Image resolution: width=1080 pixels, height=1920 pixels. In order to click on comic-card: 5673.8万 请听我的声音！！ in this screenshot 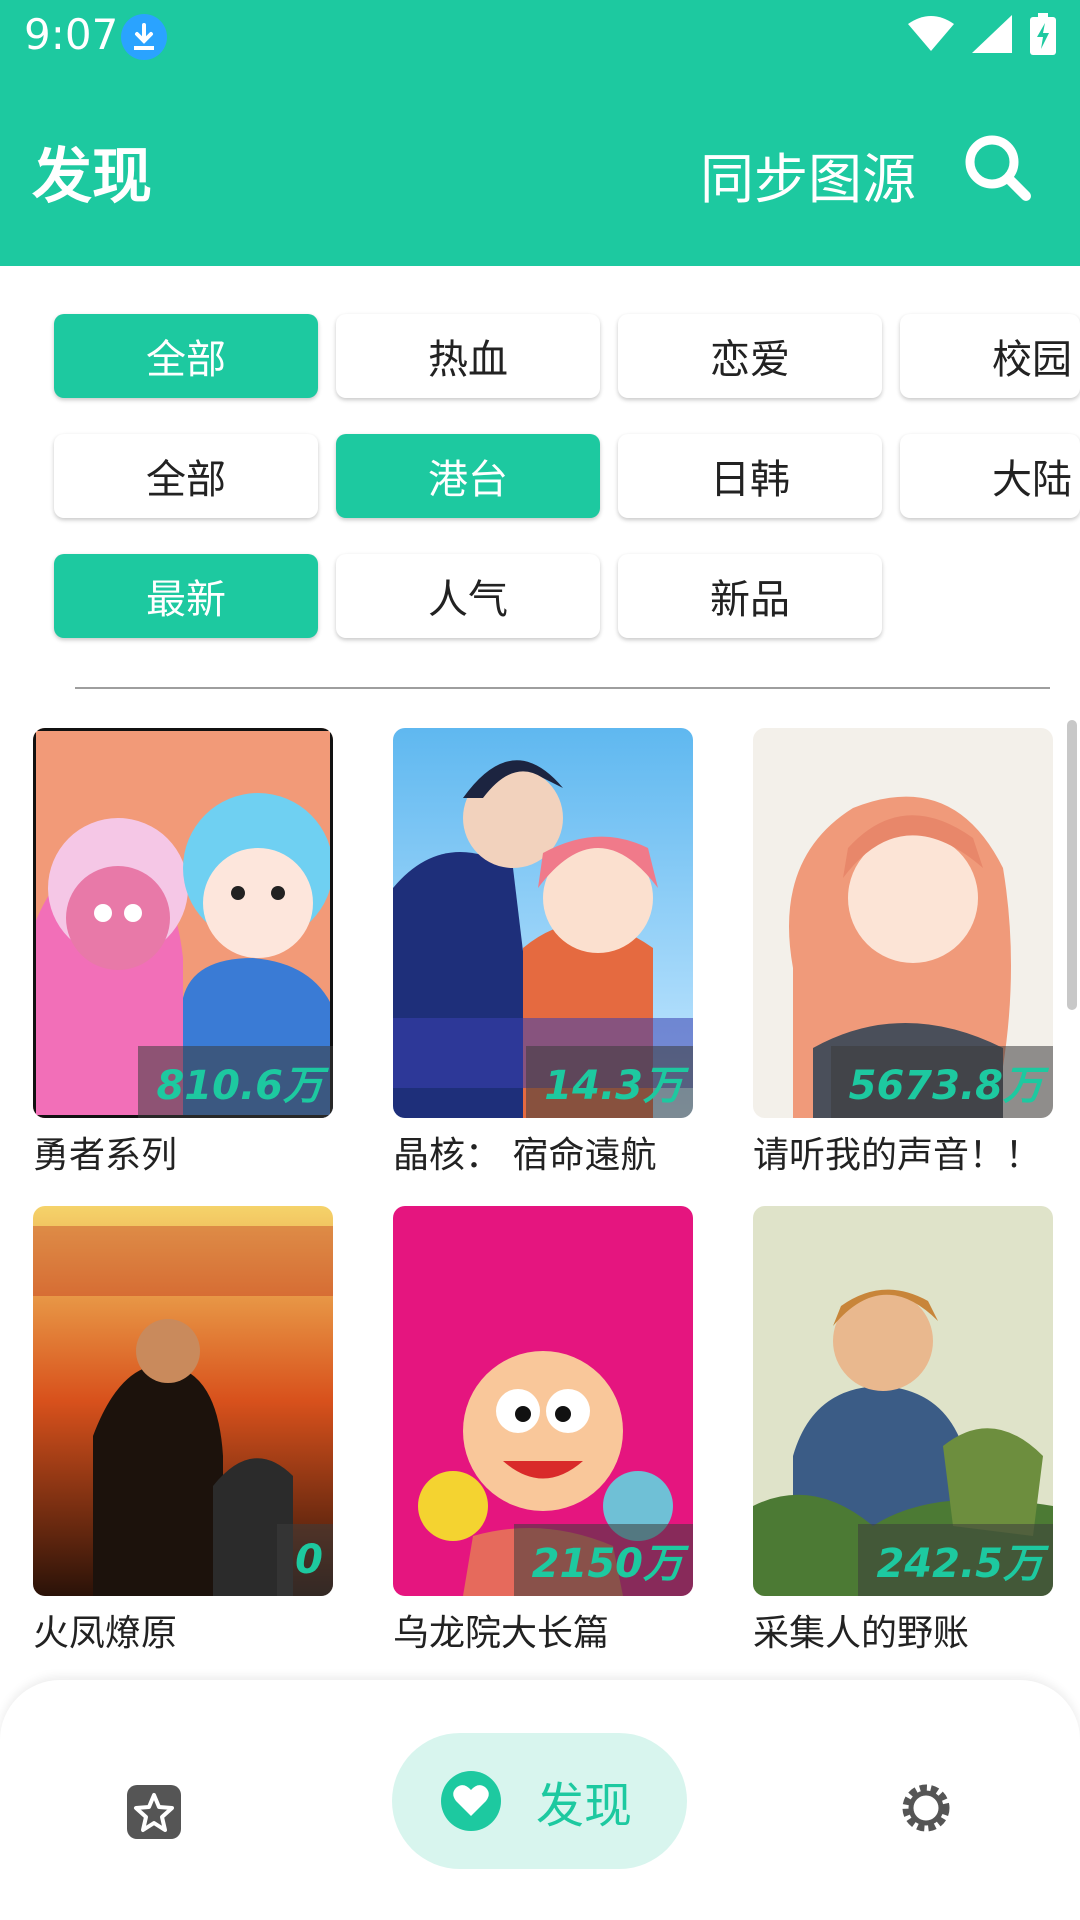, I will do `click(903, 953)`.